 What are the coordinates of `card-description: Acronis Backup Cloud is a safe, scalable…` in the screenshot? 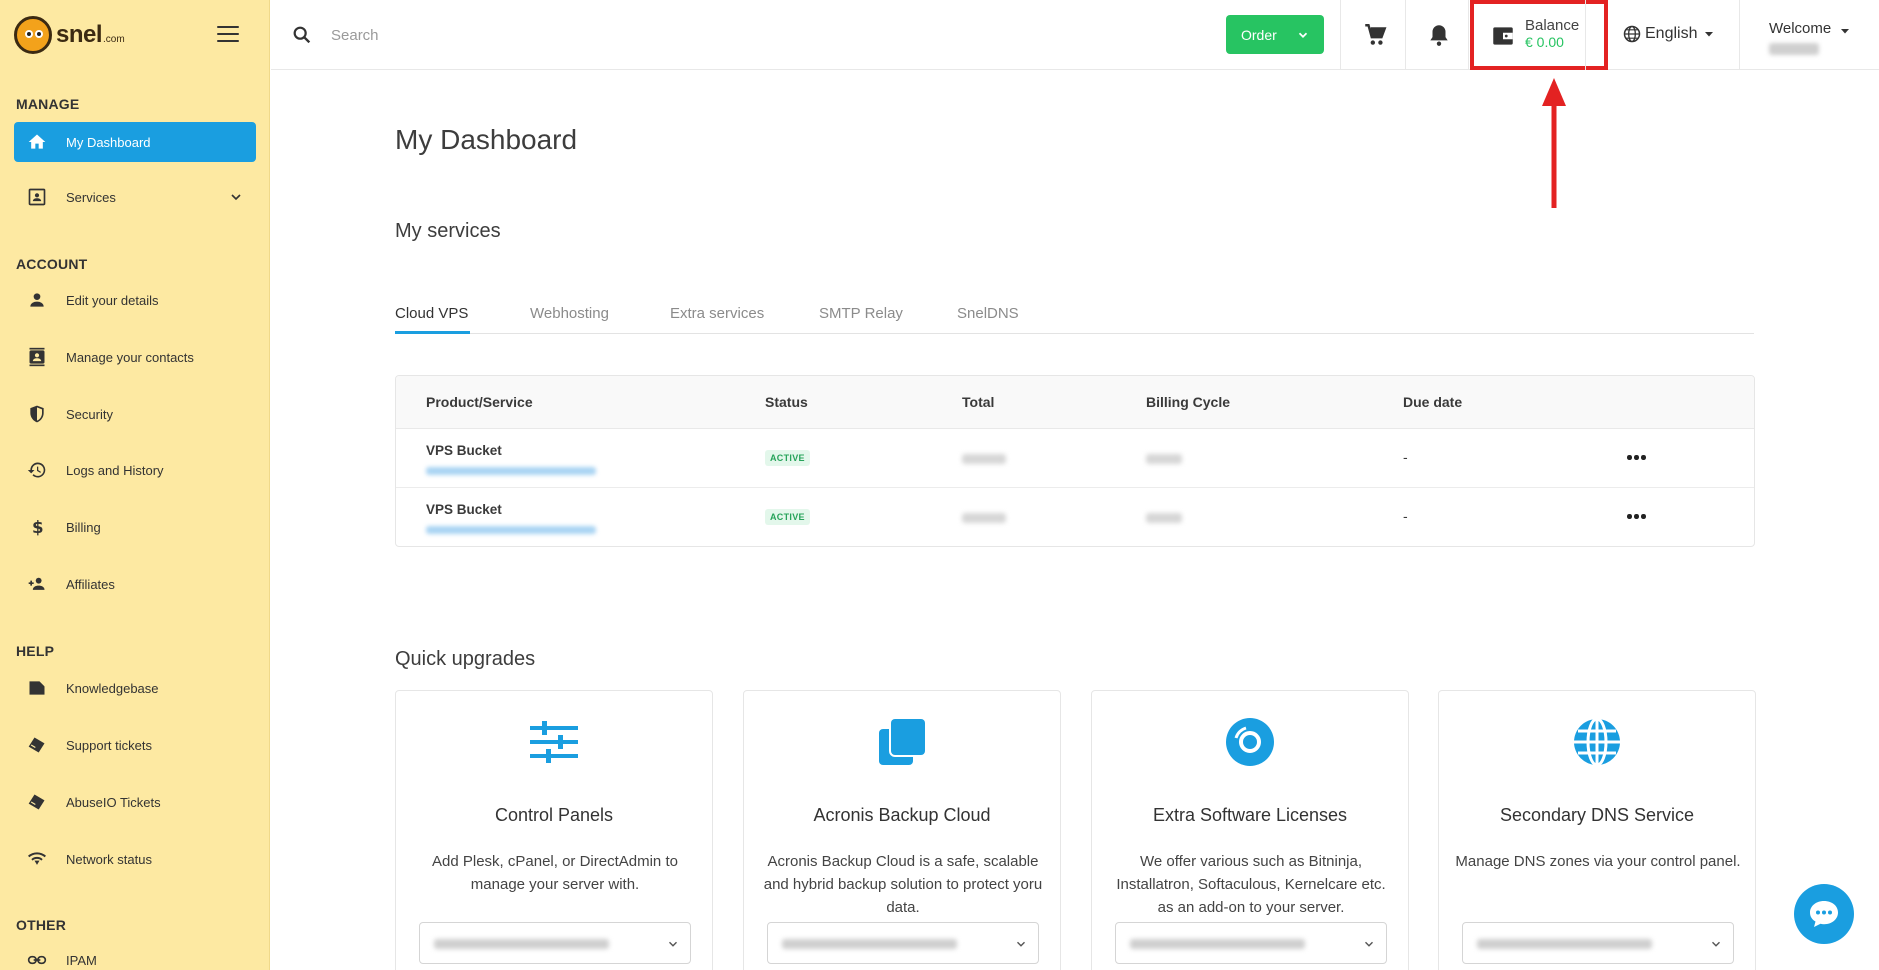 It's located at (903, 884).